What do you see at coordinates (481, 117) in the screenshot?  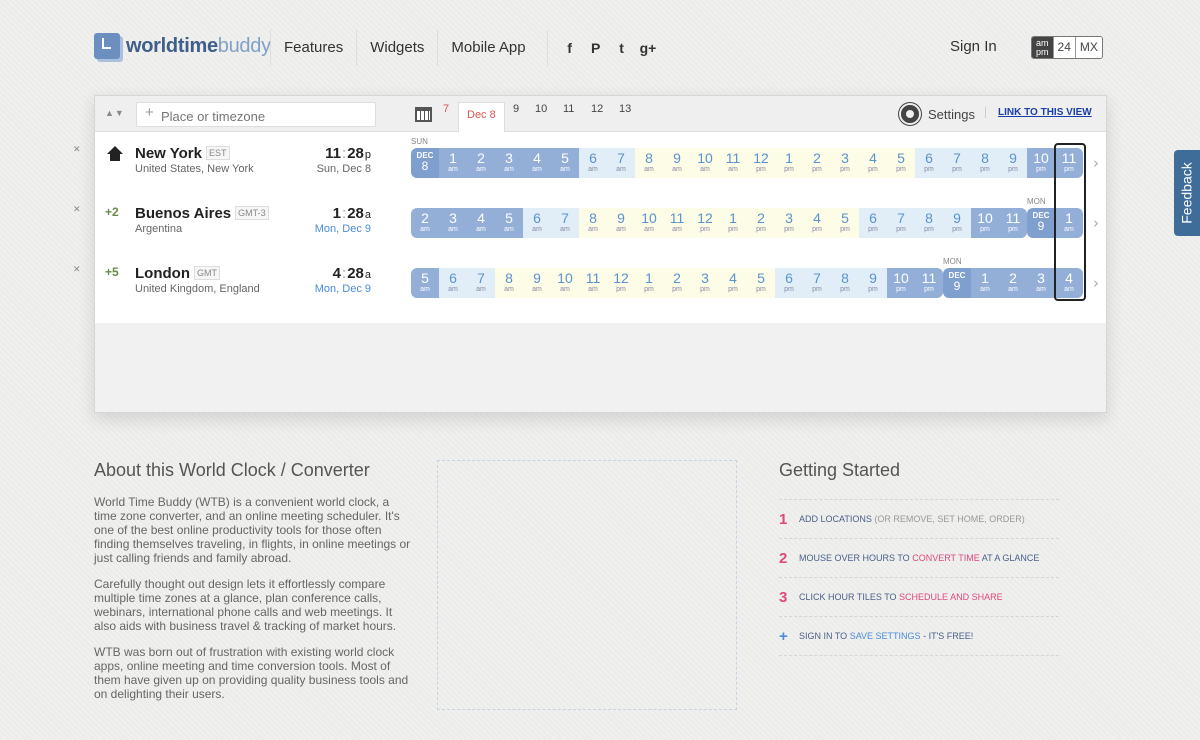 I see `date-tab-selected: Dec 8` at bounding box center [481, 117].